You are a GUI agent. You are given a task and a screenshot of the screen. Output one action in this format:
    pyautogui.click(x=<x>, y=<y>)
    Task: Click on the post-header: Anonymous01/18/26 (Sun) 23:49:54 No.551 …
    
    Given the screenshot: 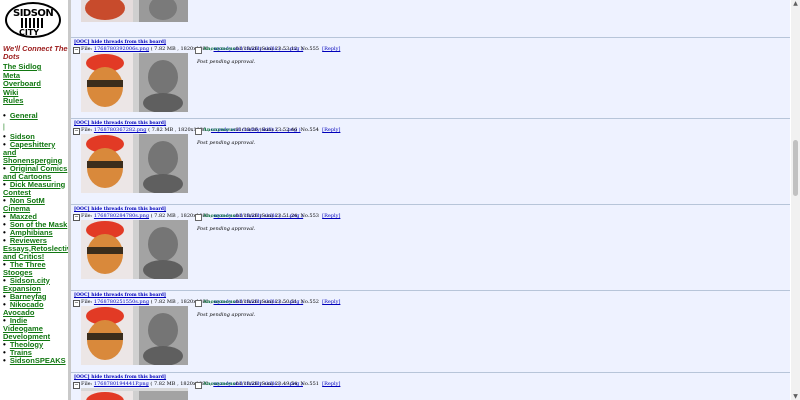 What is the action you would take?
    pyautogui.click(x=271, y=384)
    